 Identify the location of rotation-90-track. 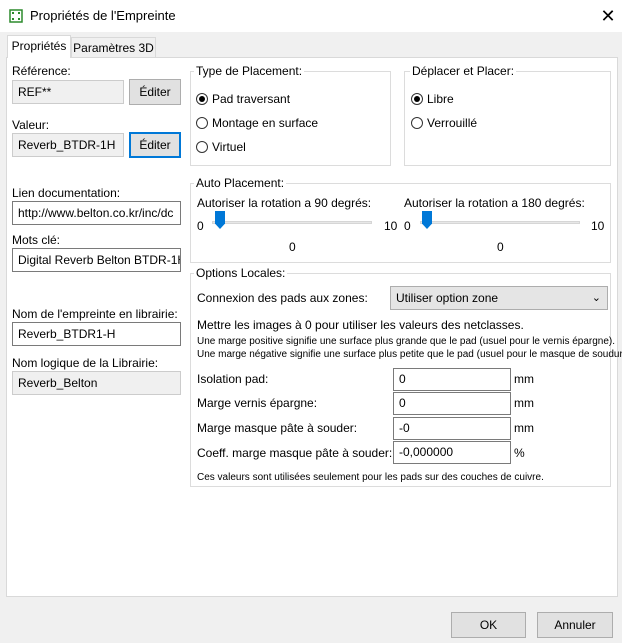
(292, 222).